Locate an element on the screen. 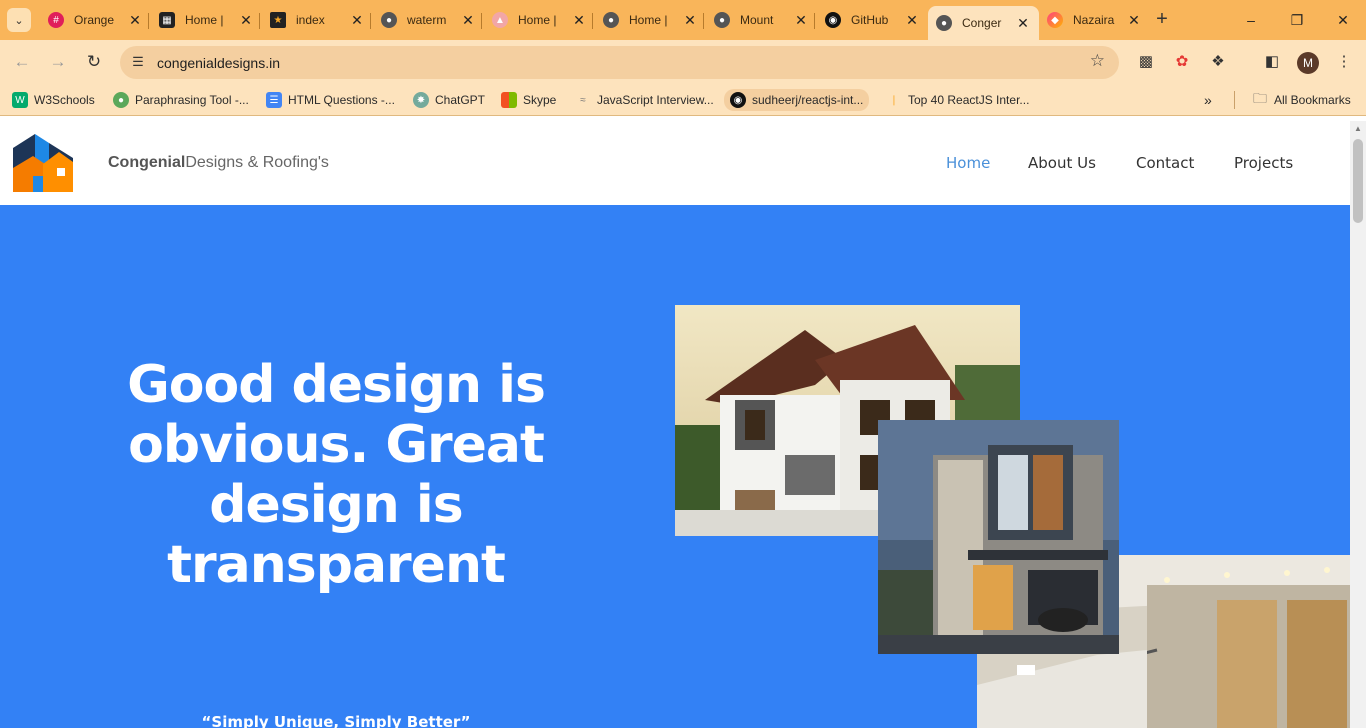  nav-about-us: About Us is located at coordinates (1062, 163).